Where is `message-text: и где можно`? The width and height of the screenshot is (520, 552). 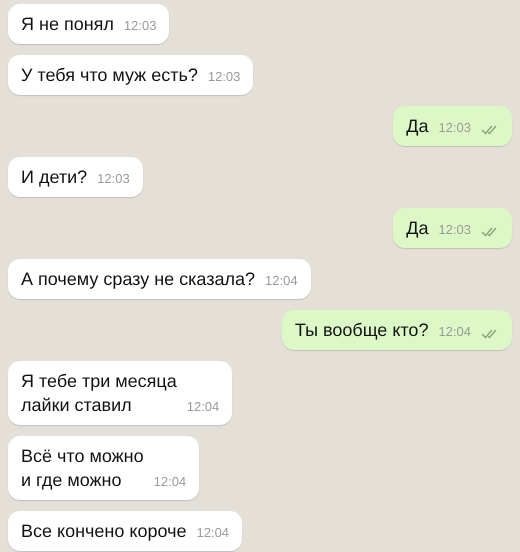 message-text: и где можно is located at coordinates (72, 480).